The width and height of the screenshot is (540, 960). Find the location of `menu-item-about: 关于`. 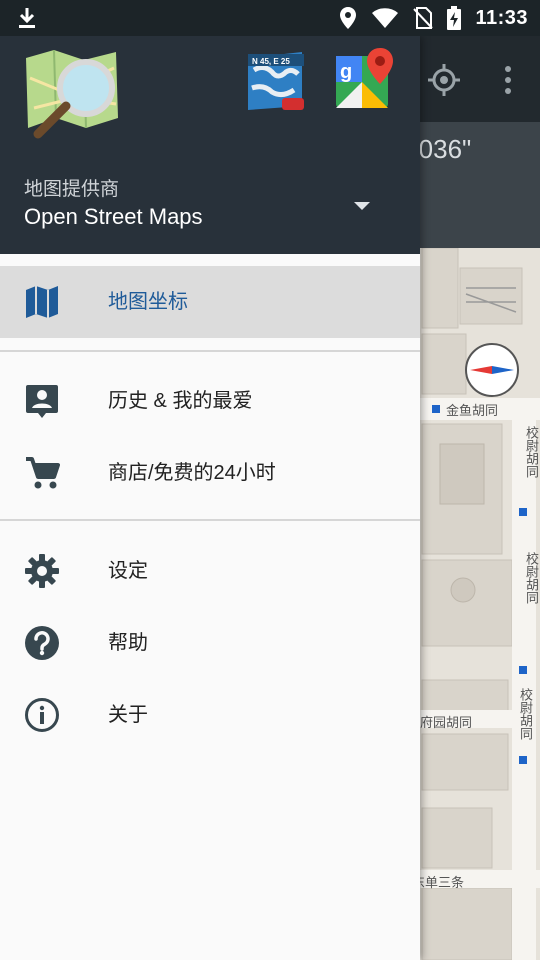

menu-item-about: 关于 is located at coordinates (210, 715).